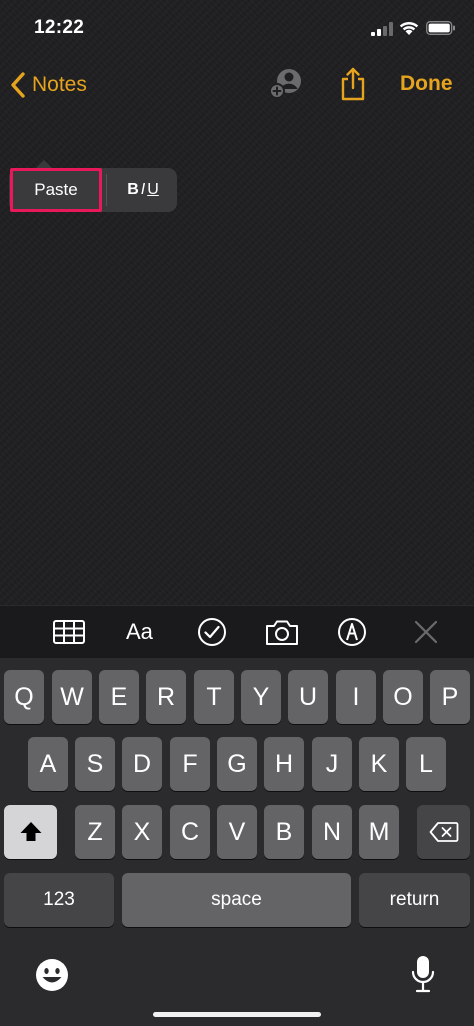  Describe the element at coordinates (284, 764) in the screenshot. I see `key-h: H` at that location.